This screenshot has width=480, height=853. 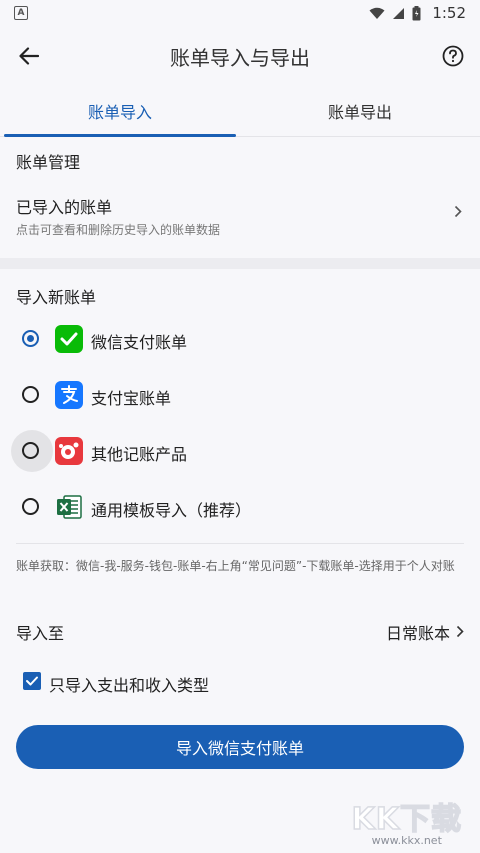 I want to click on checkbox-label: 只导入支出和收入类型, so click(x=129, y=685).